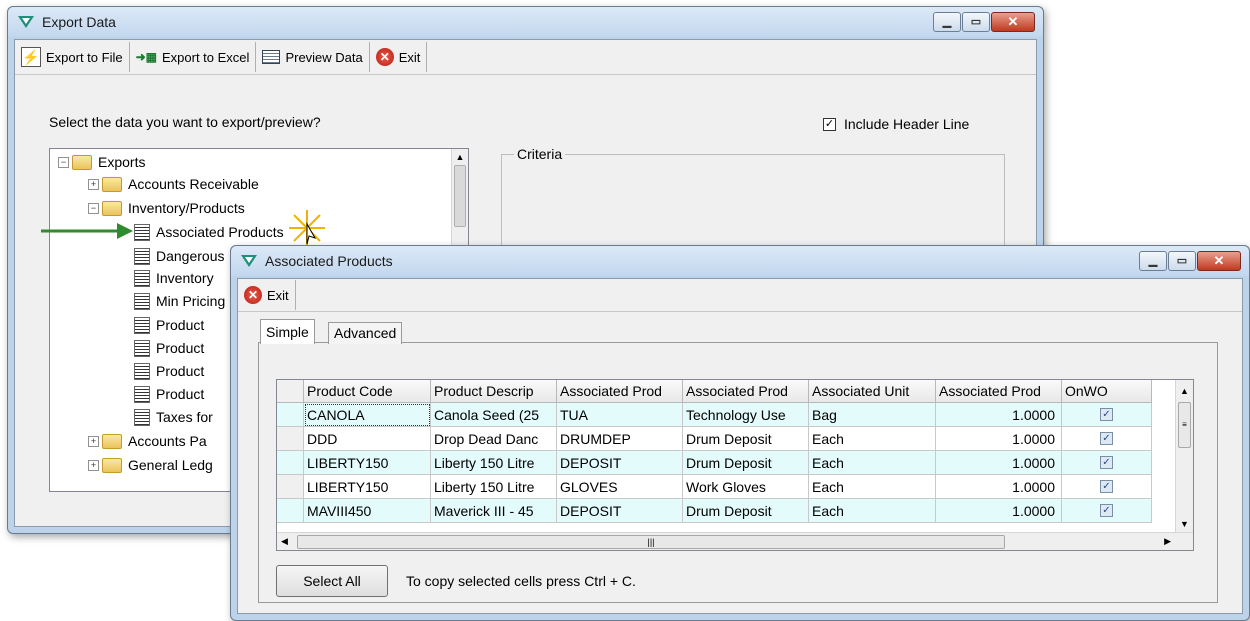 The image size is (1250, 621). What do you see at coordinates (619, 414) in the screenshot?
I see `cell: TUA` at bounding box center [619, 414].